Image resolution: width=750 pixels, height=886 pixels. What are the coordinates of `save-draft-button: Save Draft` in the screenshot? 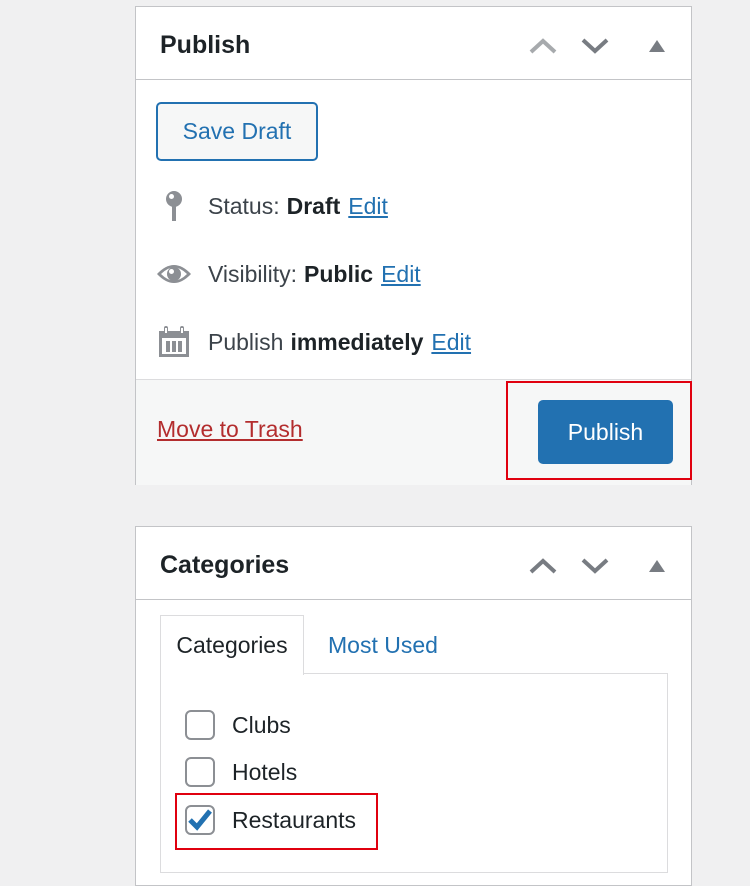 It's located at (237, 131).